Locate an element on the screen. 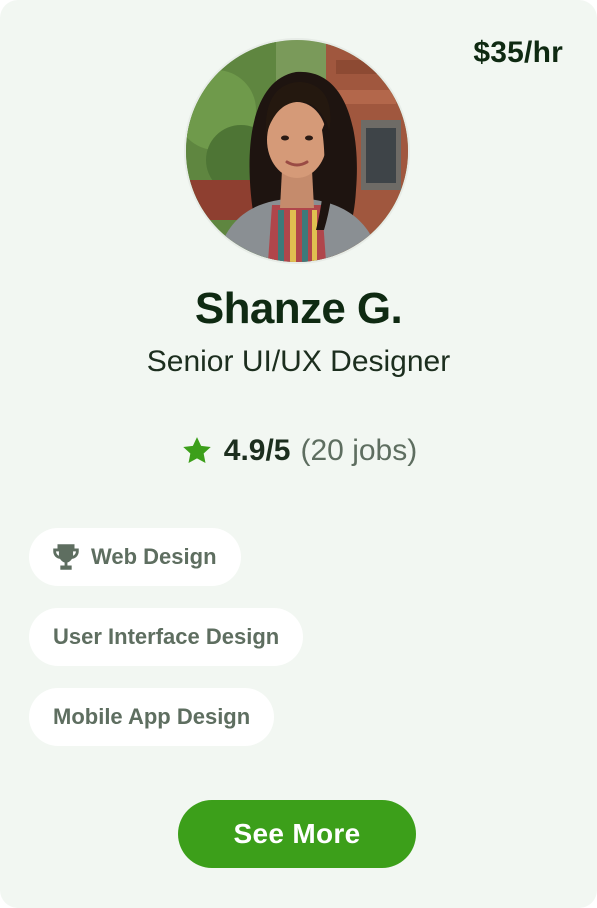 The image size is (597, 908). skill-label: User Interface Design is located at coordinates (166, 636).